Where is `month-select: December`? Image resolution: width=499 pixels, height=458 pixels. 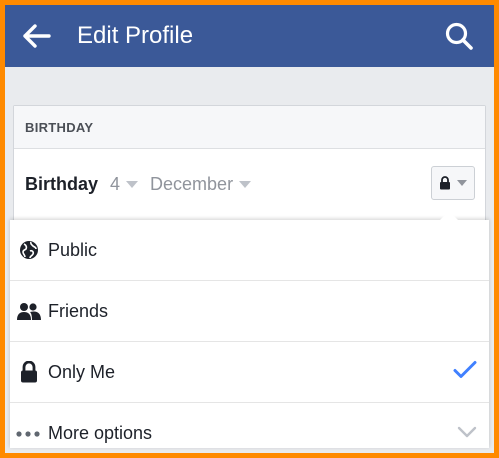 month-select: December is located at coordinates (201, 184).